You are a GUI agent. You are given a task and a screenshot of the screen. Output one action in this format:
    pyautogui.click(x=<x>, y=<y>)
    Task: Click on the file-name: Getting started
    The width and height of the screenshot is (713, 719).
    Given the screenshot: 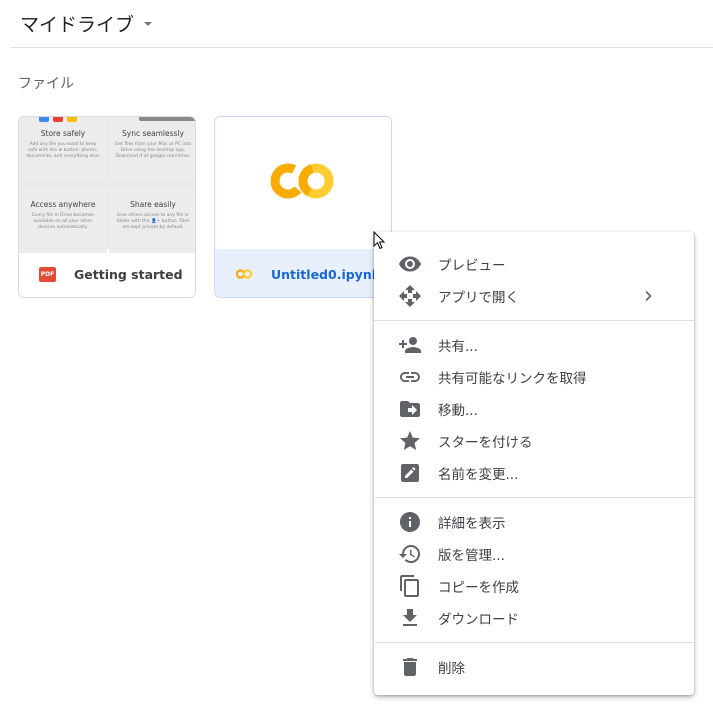 What is the action you would take?
    pyautogui.click(x=128, y=274)
    